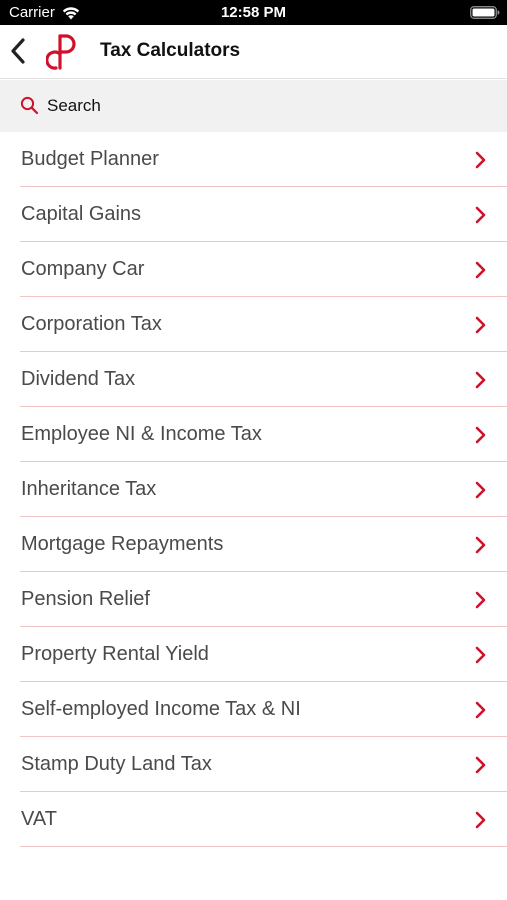 This screenshot has height=900, width=507. I want to click on search-input, so click(257, 106).